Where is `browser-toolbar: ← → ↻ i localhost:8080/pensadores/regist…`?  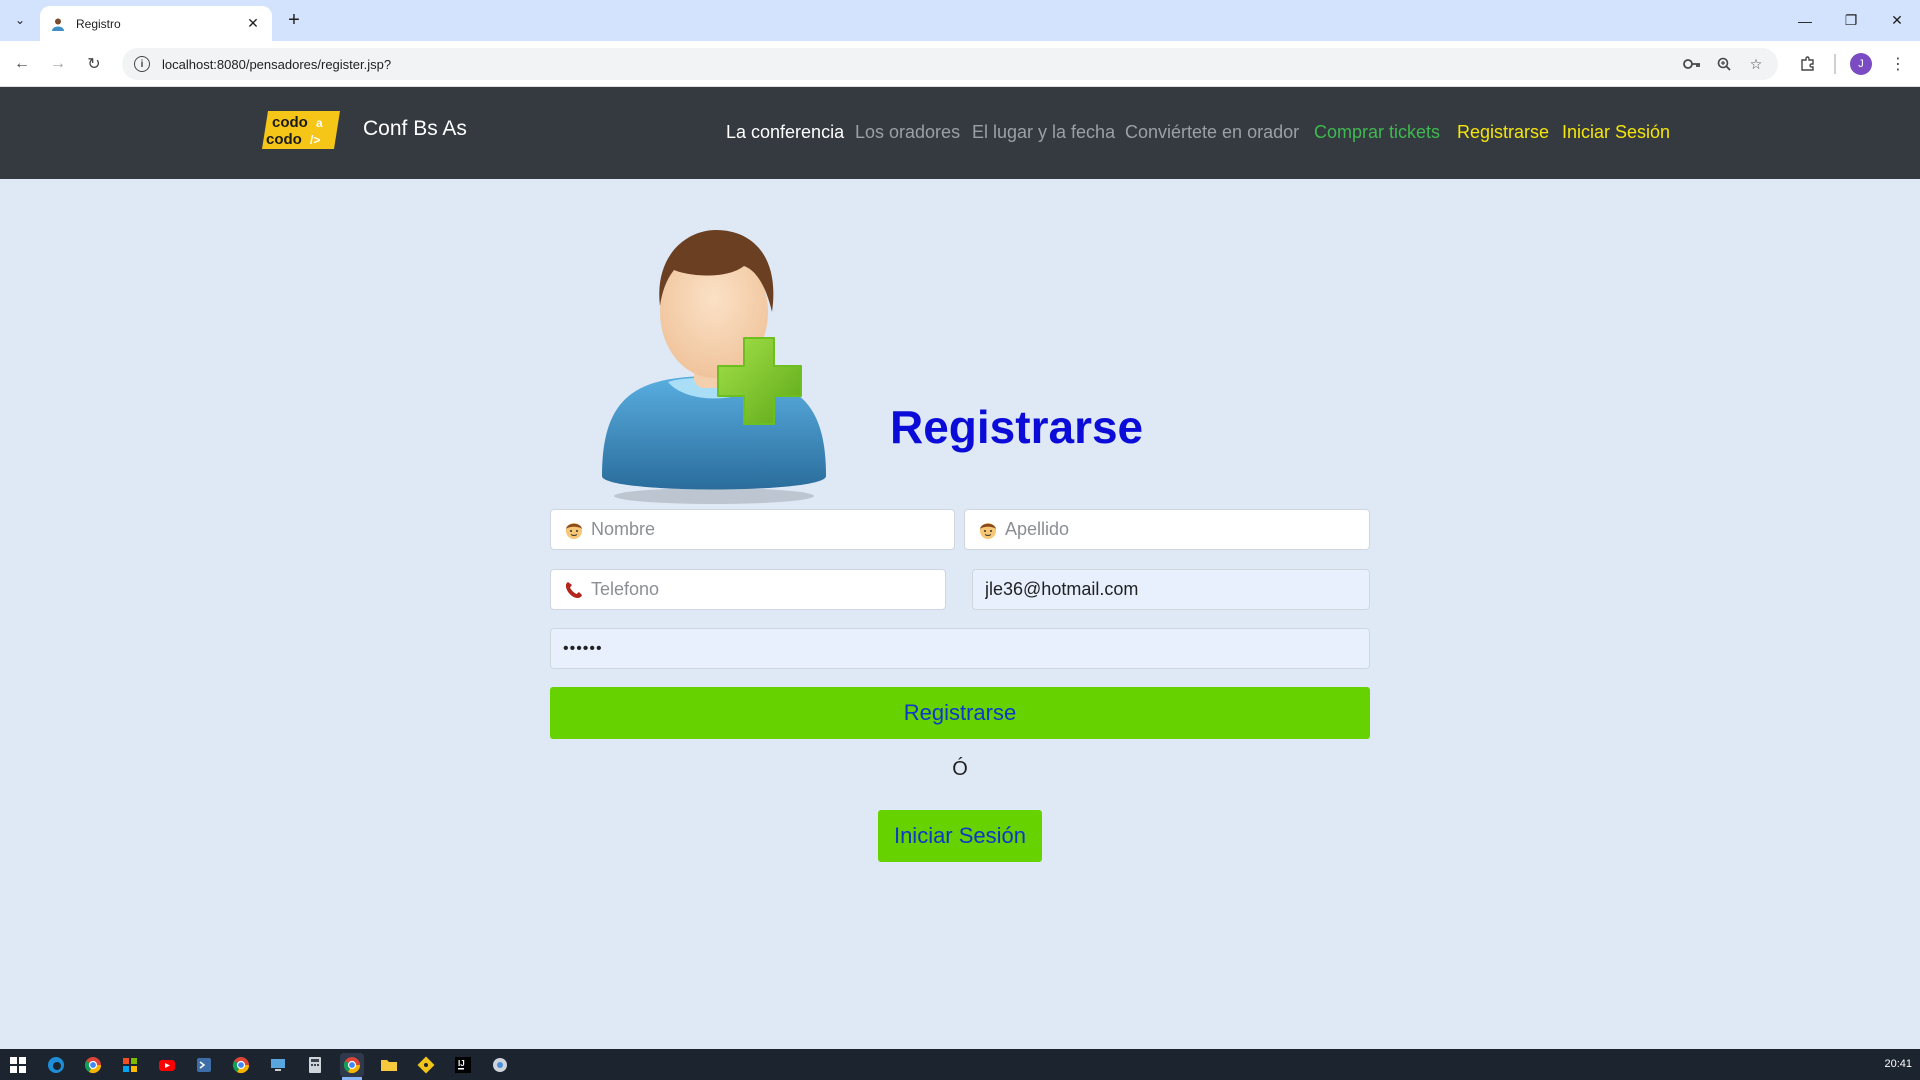
browser-toolbar: ← → ↻ i localhost:8080/pensadores/regist… is located at coordinates (960, 64).